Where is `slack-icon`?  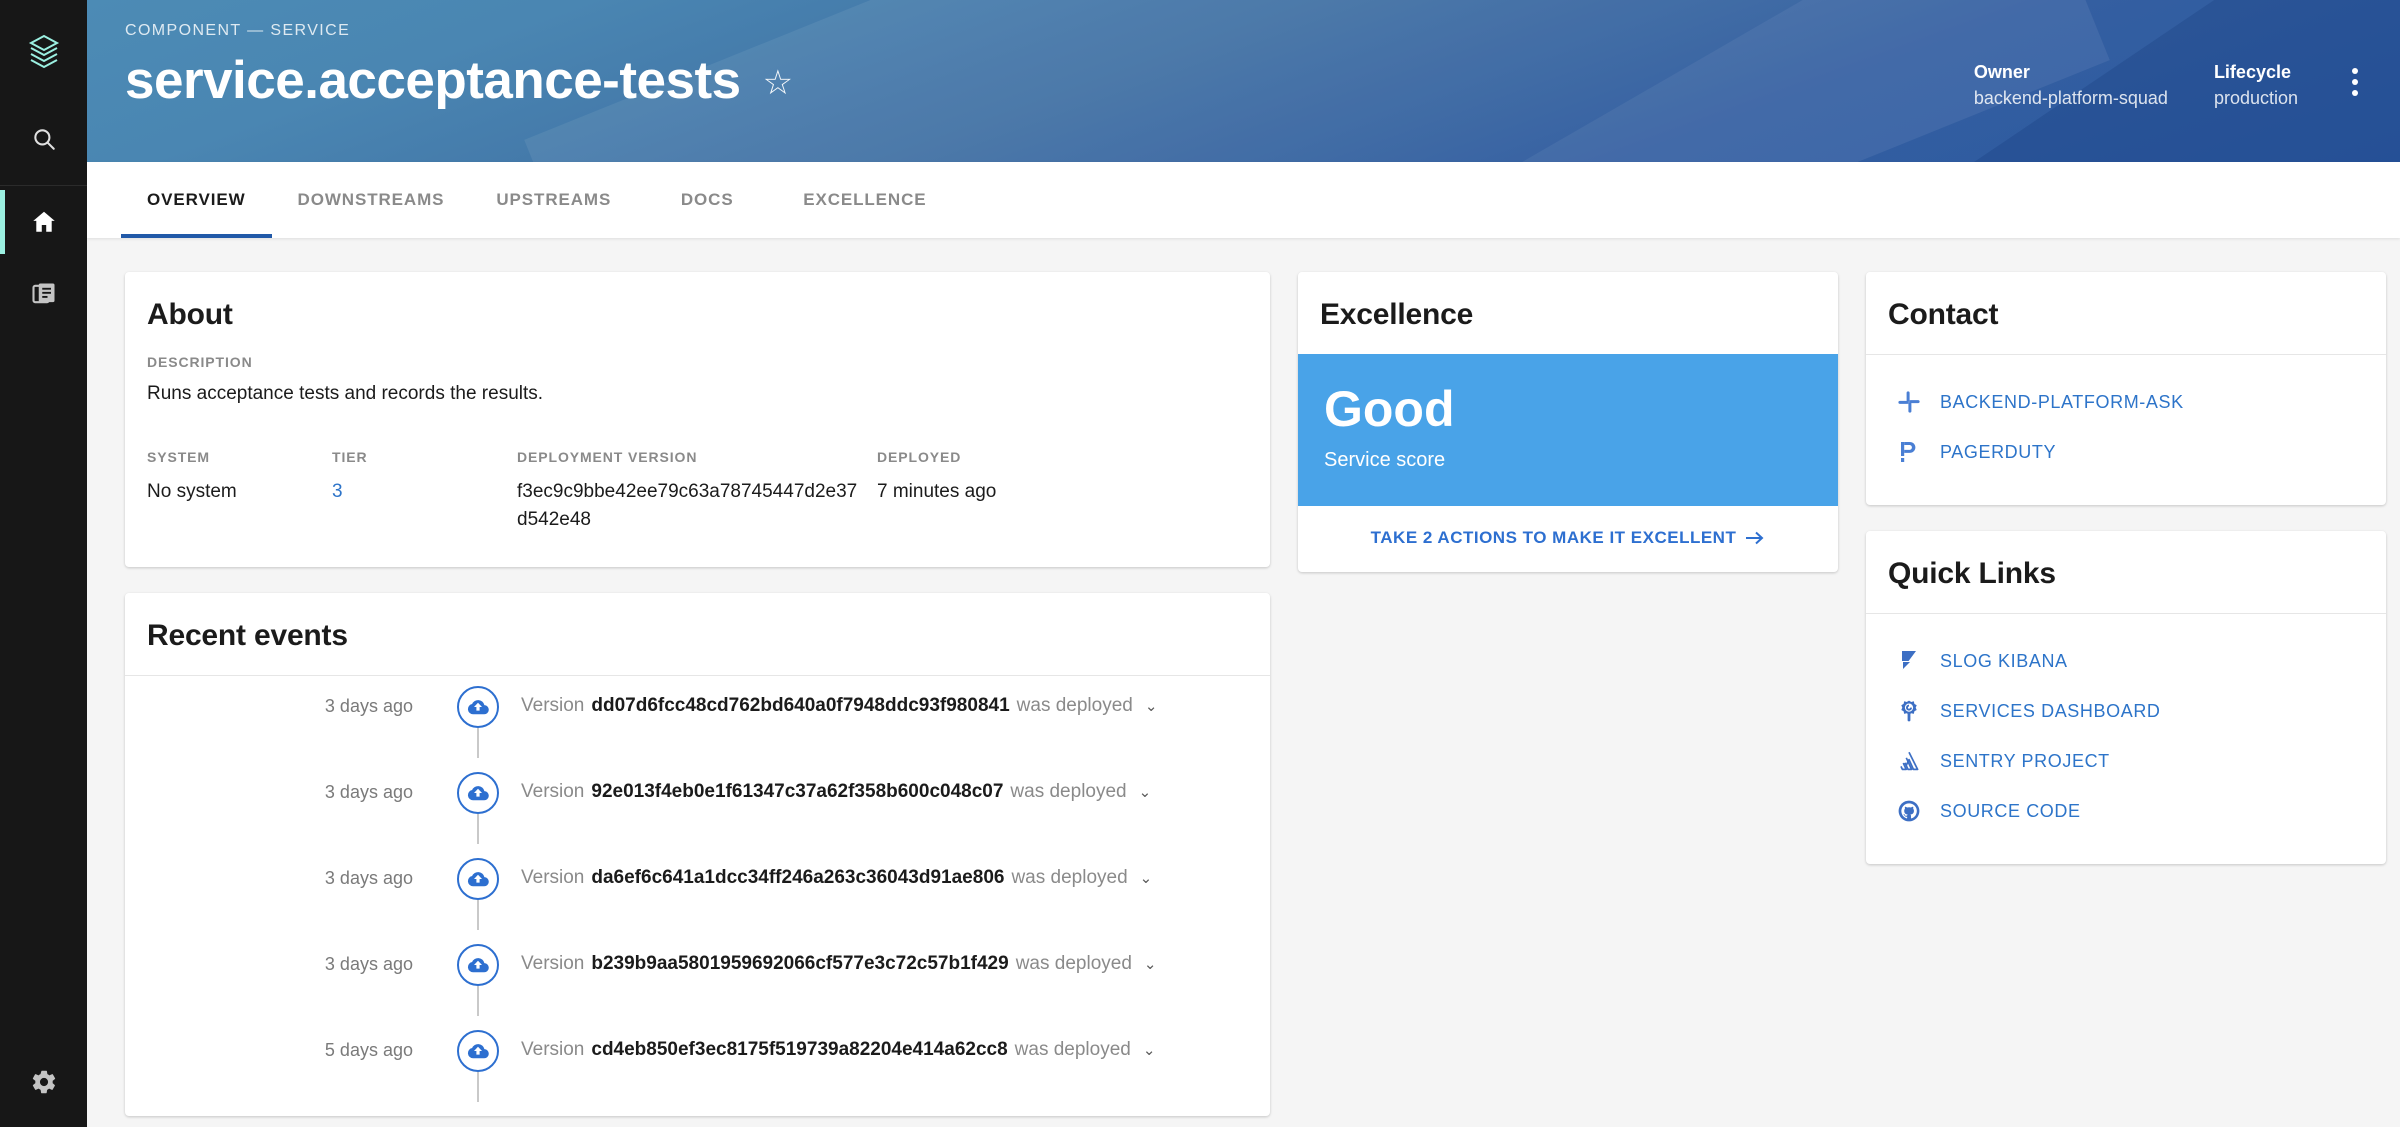
slack-icon is located at coordinates (1909, 402).